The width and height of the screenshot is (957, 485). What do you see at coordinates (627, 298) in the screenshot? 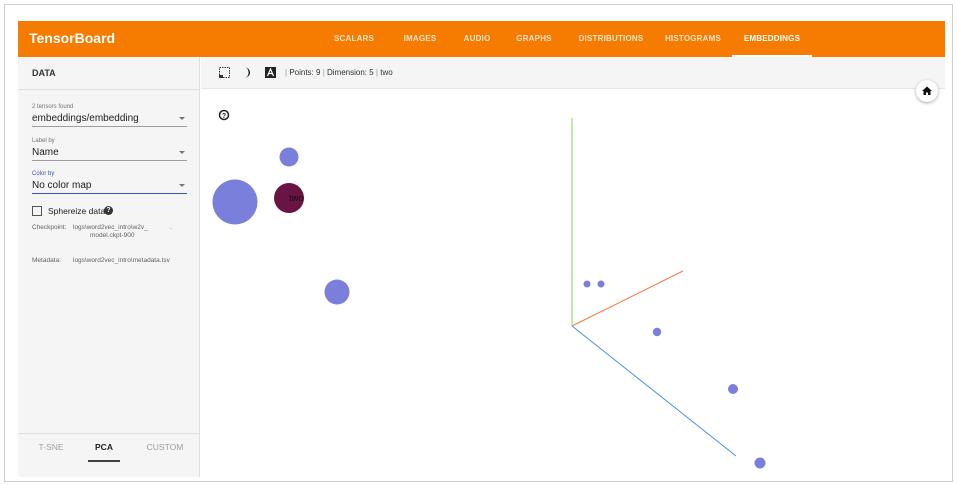
I see `z-axis` at bounding box center [627, 298].